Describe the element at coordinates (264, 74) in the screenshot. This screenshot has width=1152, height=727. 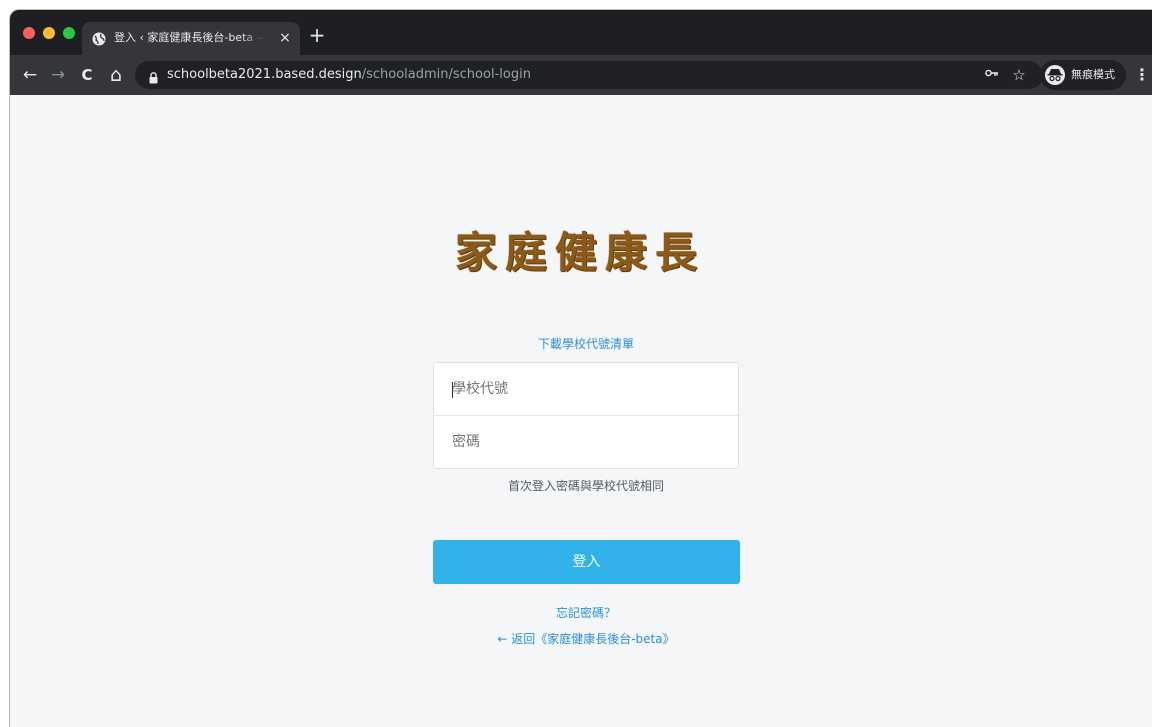
I see `url-host: schoolbeta2021.based.design` at that location.